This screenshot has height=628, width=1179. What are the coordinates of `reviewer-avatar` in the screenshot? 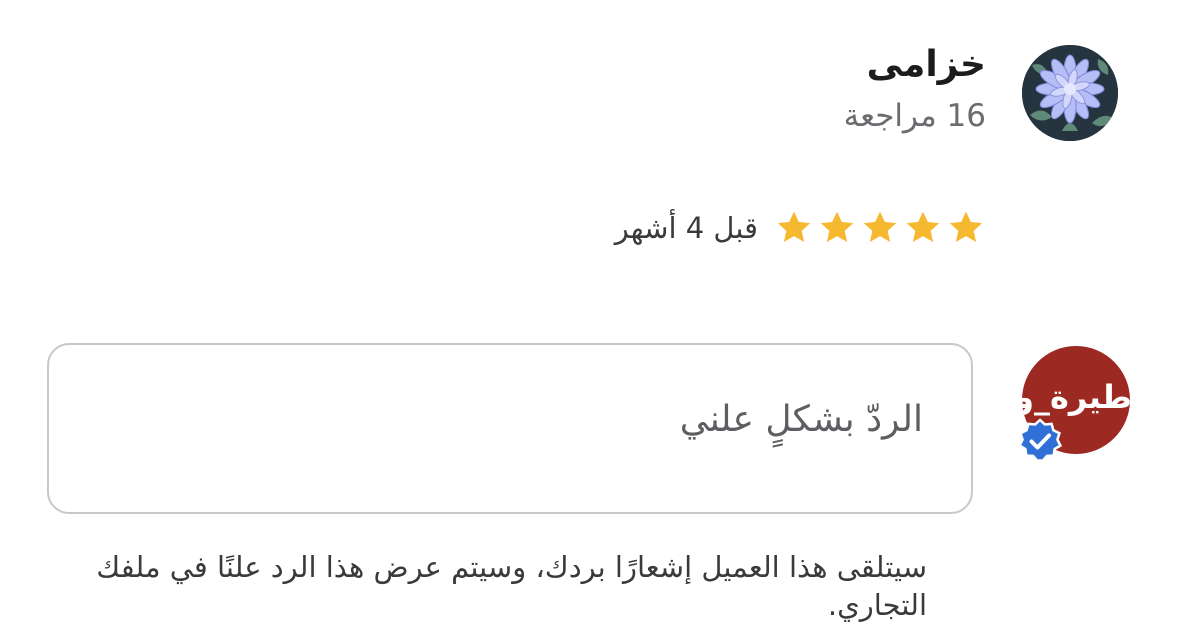 It's located at (1070, 93).